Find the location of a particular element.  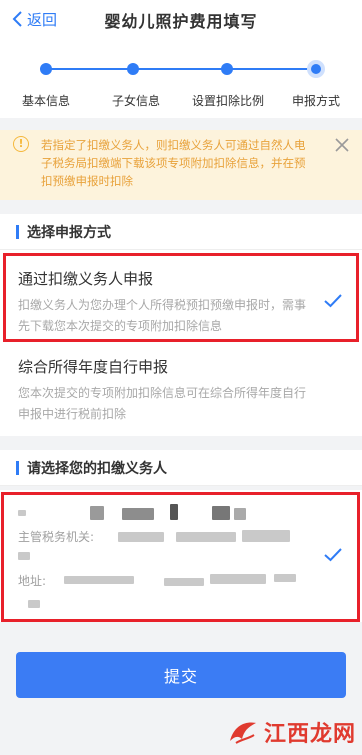

watermark-text: 江西龙网 is located at coordinates (310, 734).